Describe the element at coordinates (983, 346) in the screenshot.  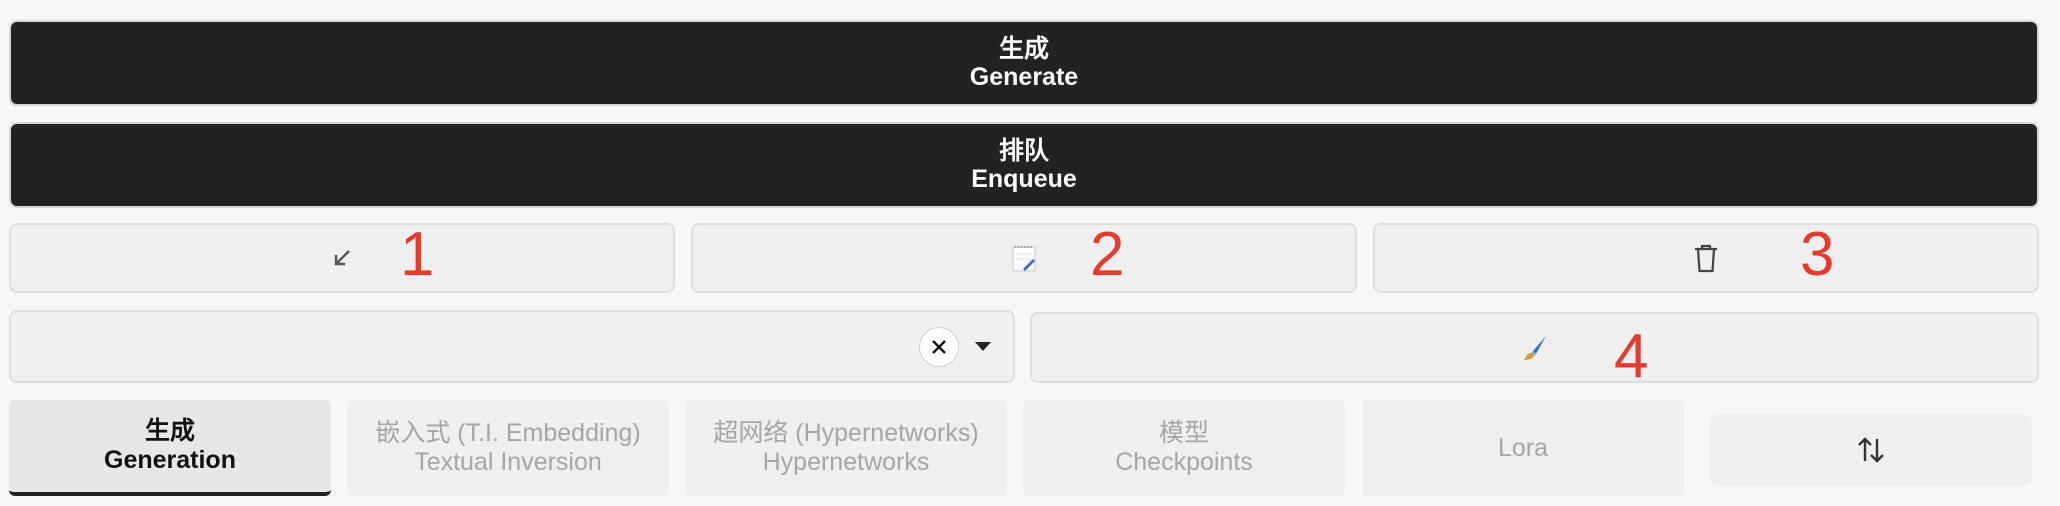
I see `chevron-down-icon` at that location.